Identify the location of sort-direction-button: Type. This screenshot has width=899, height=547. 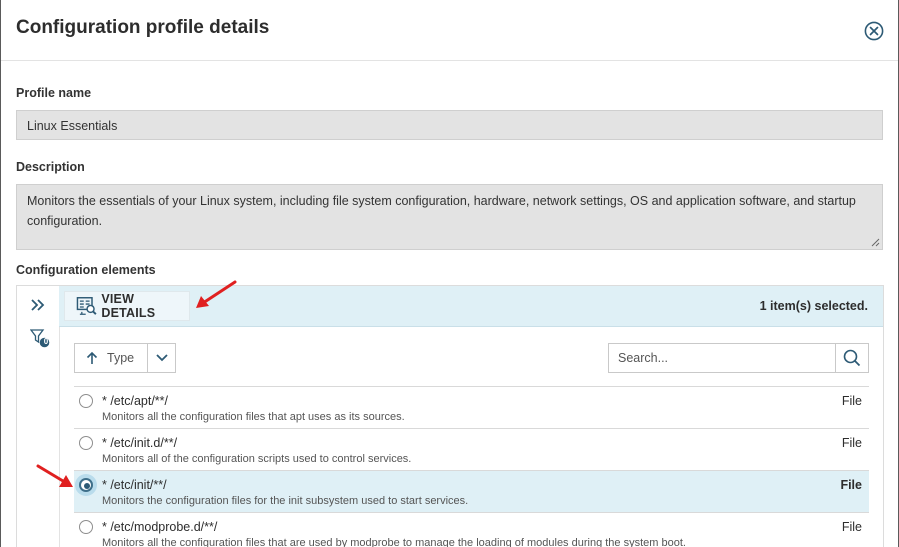
(111, 358).